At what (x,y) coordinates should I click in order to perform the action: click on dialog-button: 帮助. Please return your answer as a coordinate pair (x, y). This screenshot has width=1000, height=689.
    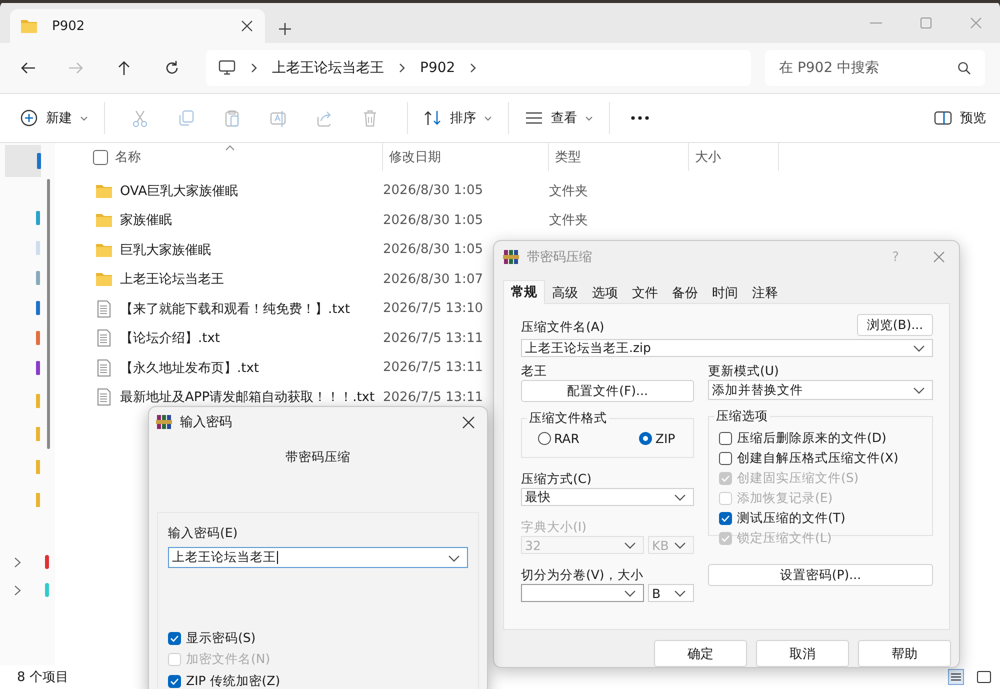
    Looking at the image, I should click on (904, 653).